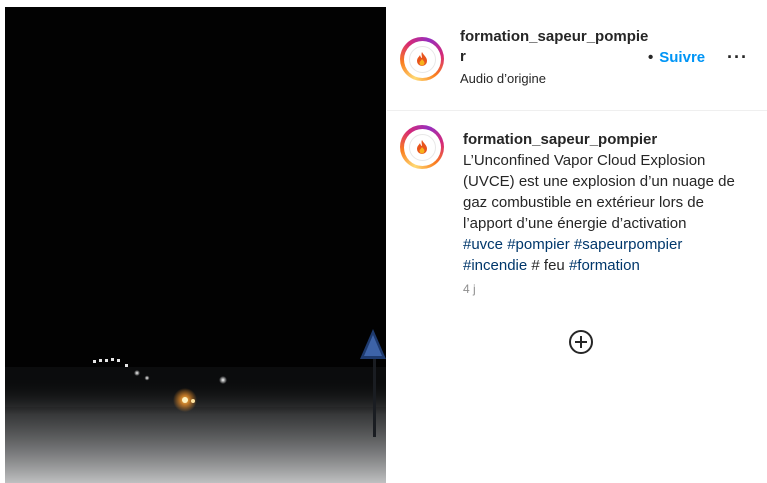 This screenshot has height=483, width=767. Describe the element at coordinates (682, 57) in the screenshot. I see `follow-label: Suivre` at that location.